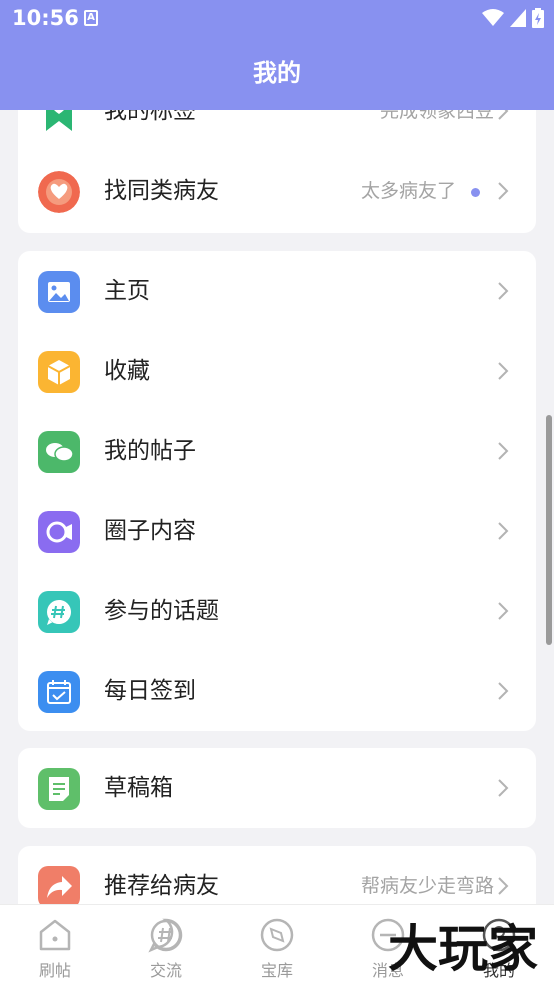  What do you see at coordinates (165, 970) in the screenshot?
I see `tab-label: 交流` at bounding box center [165, 970].